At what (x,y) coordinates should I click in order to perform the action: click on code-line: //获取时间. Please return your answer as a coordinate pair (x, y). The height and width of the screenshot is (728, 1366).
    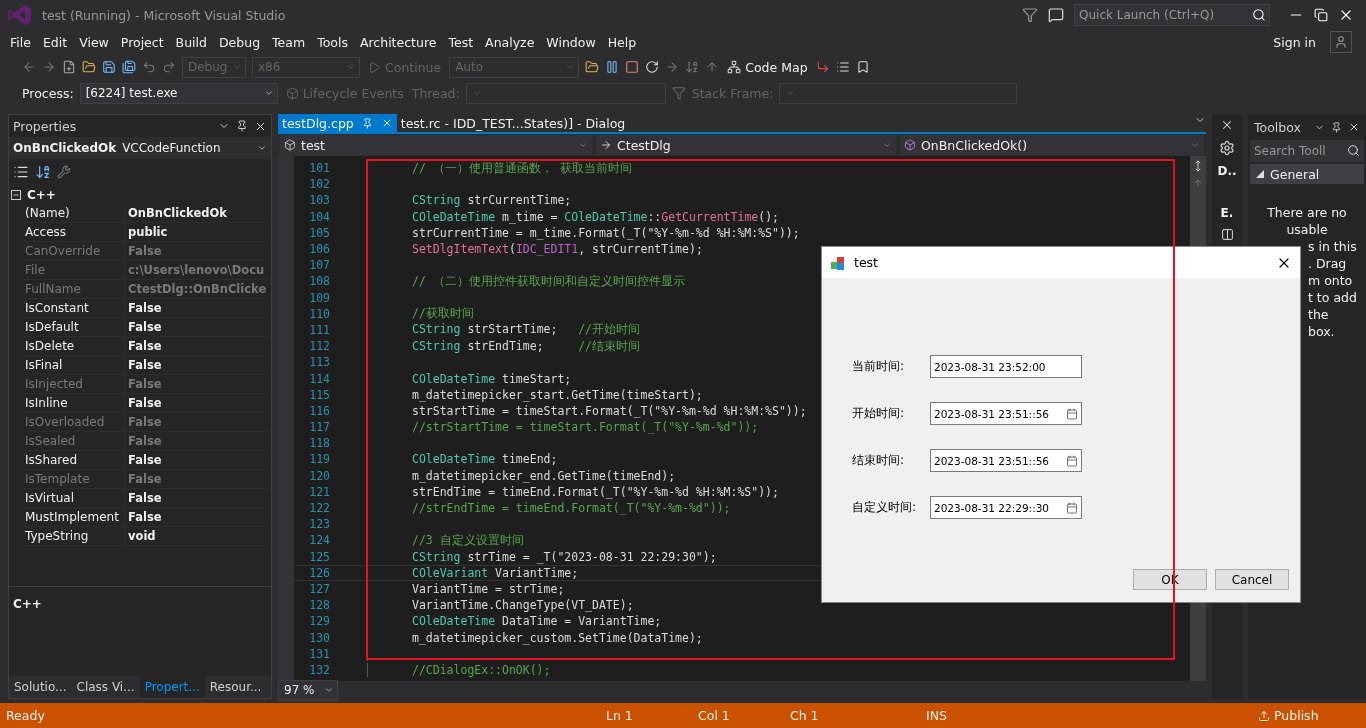
    Looking at the image, I should click on (442, 314).